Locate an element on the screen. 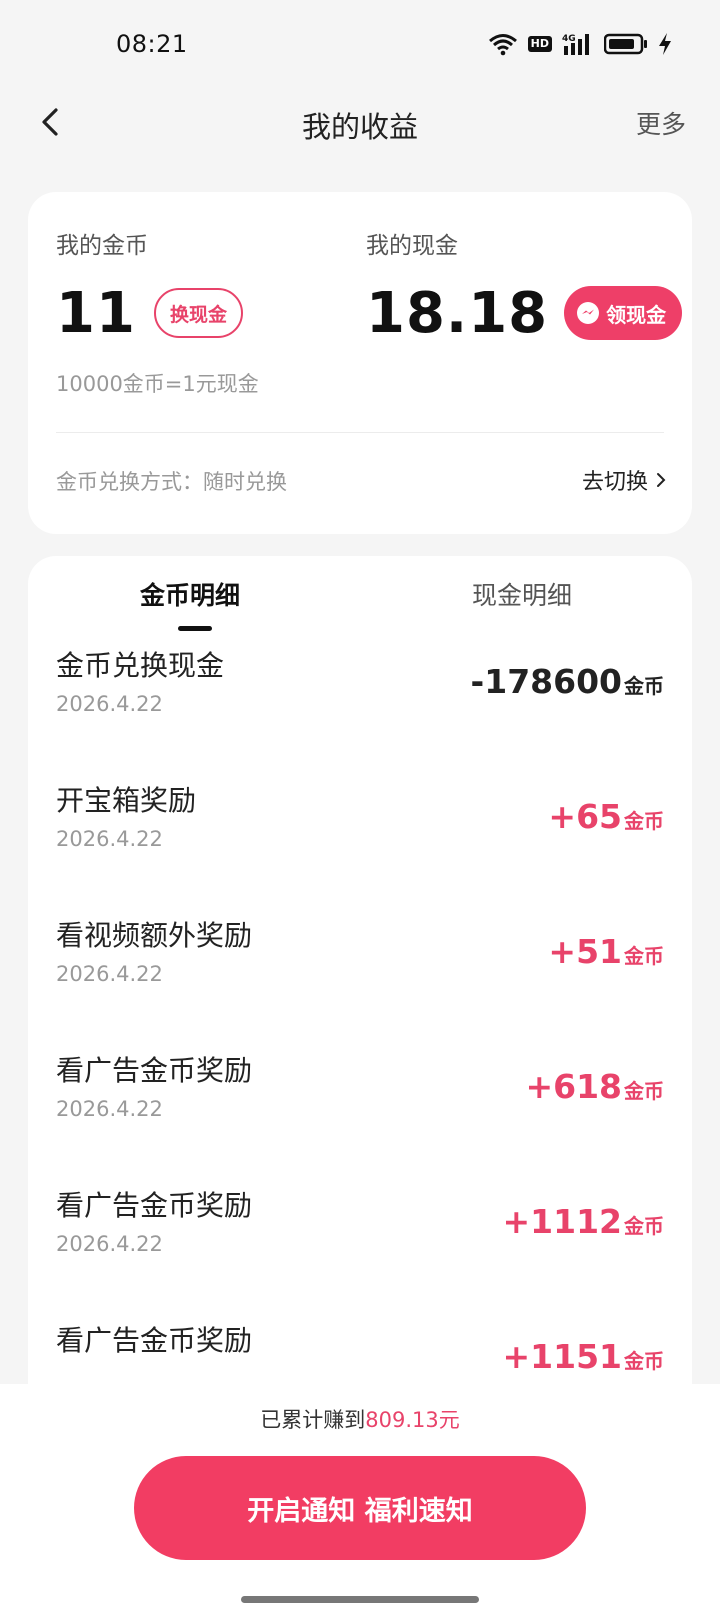 The image size is (720, 1612). wechat-icon is located at coordinates (588, 313).